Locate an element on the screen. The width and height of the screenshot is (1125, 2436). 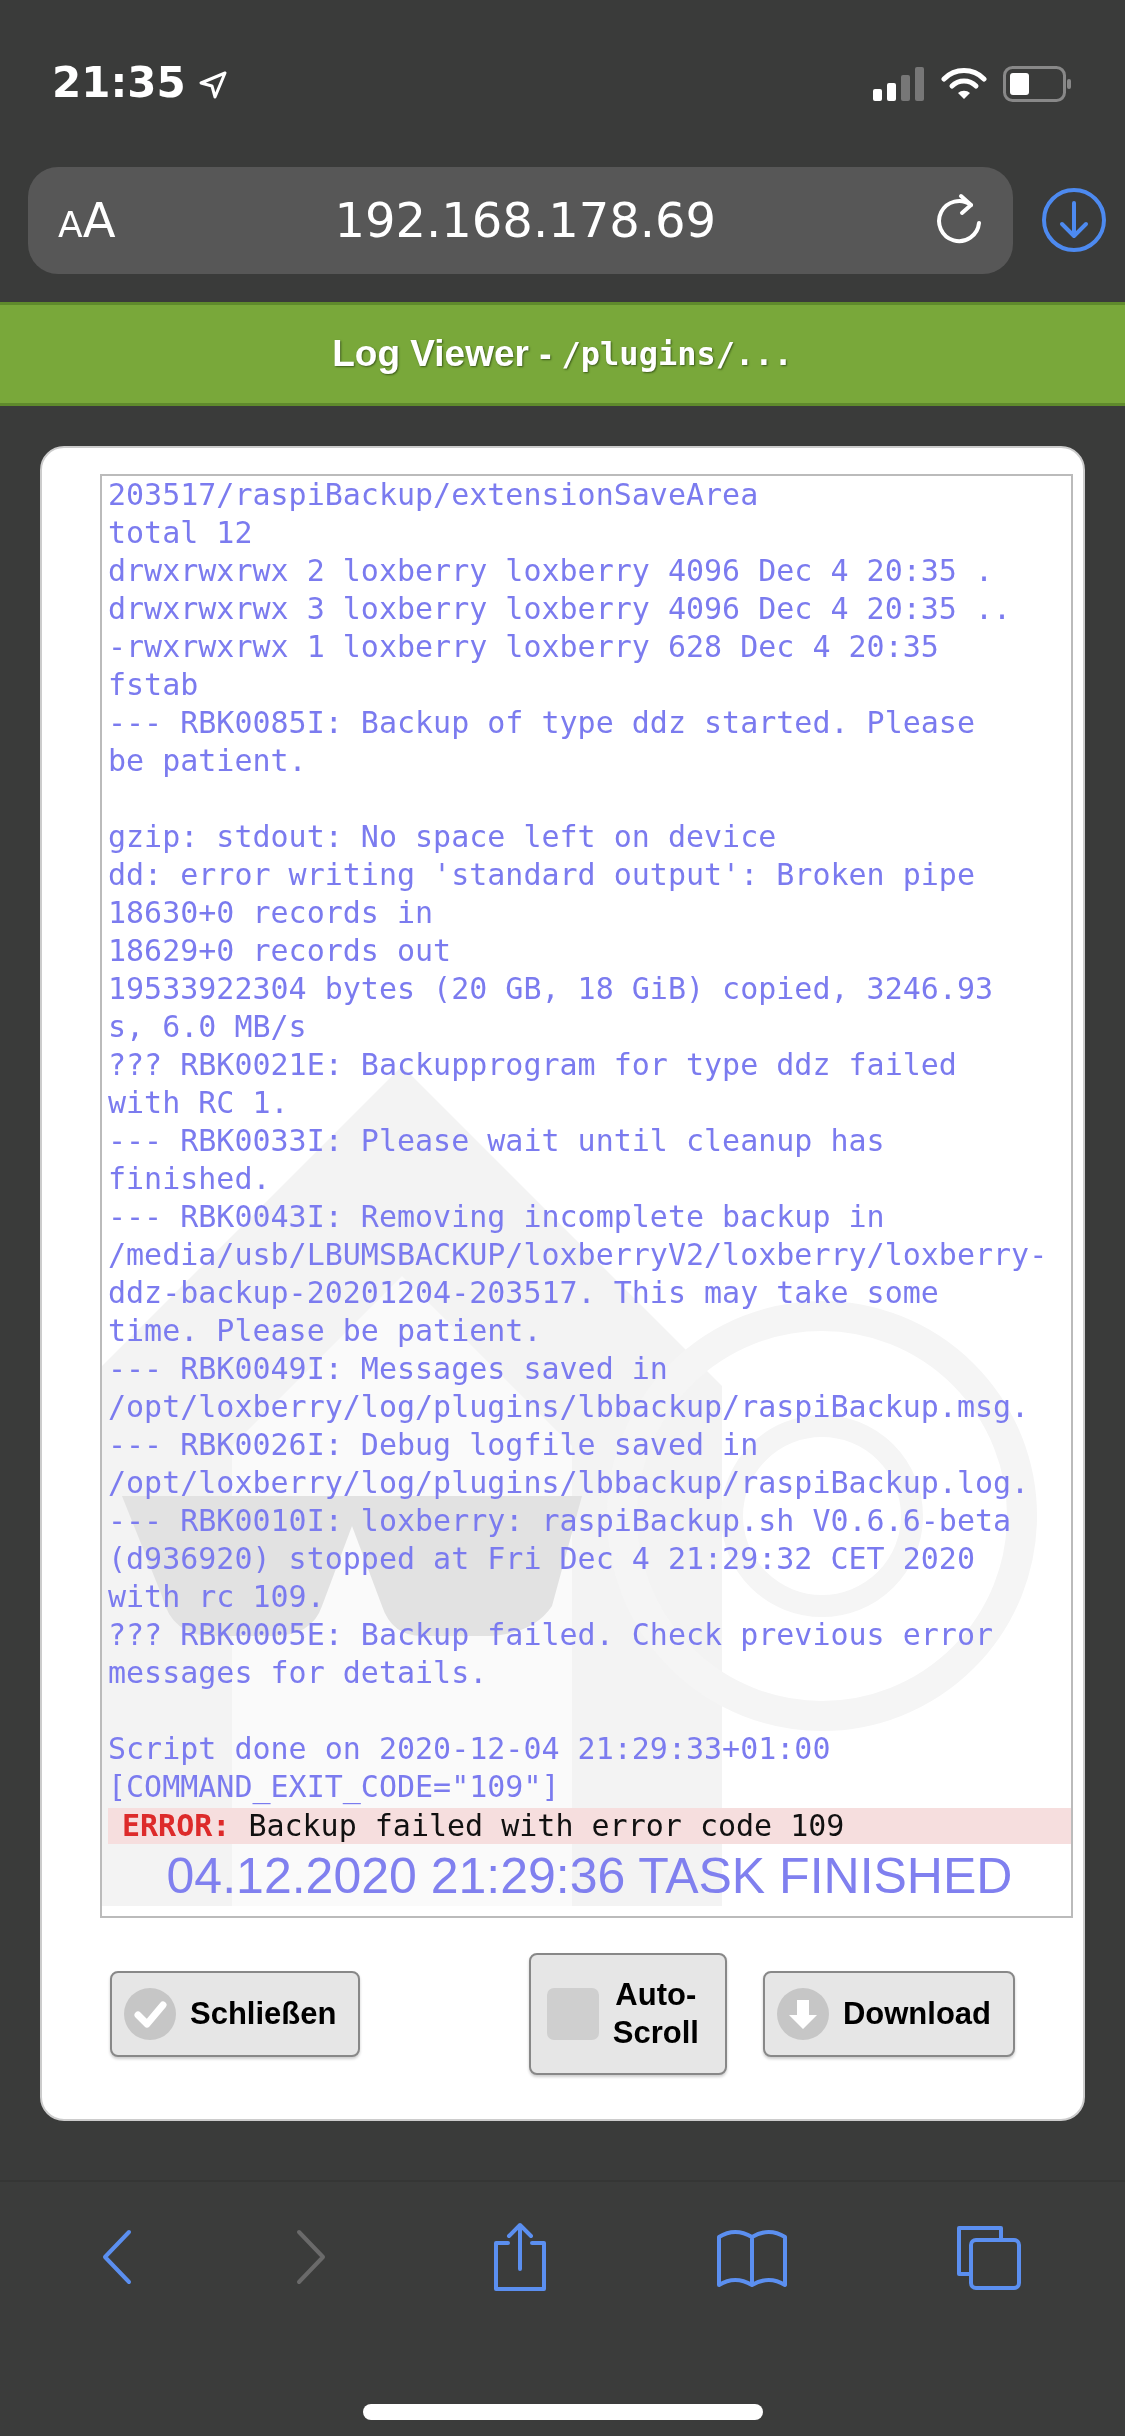
log-entry: 18630+0 records in is located at coordinates (271, 913).